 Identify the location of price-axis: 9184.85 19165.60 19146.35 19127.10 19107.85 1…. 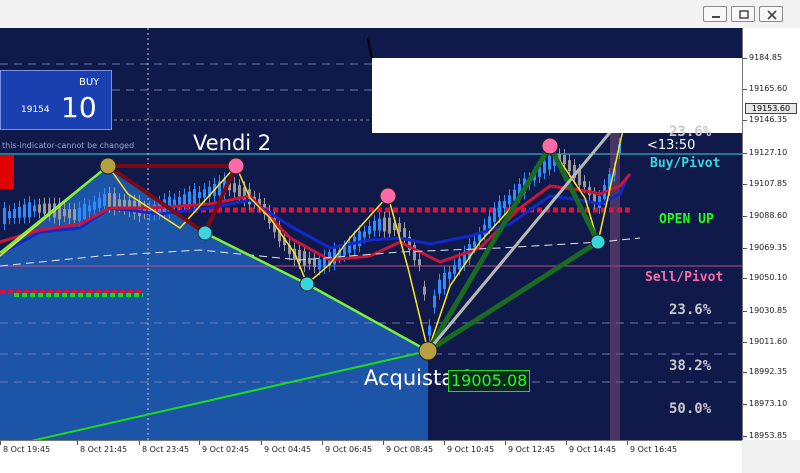
(771, 234).